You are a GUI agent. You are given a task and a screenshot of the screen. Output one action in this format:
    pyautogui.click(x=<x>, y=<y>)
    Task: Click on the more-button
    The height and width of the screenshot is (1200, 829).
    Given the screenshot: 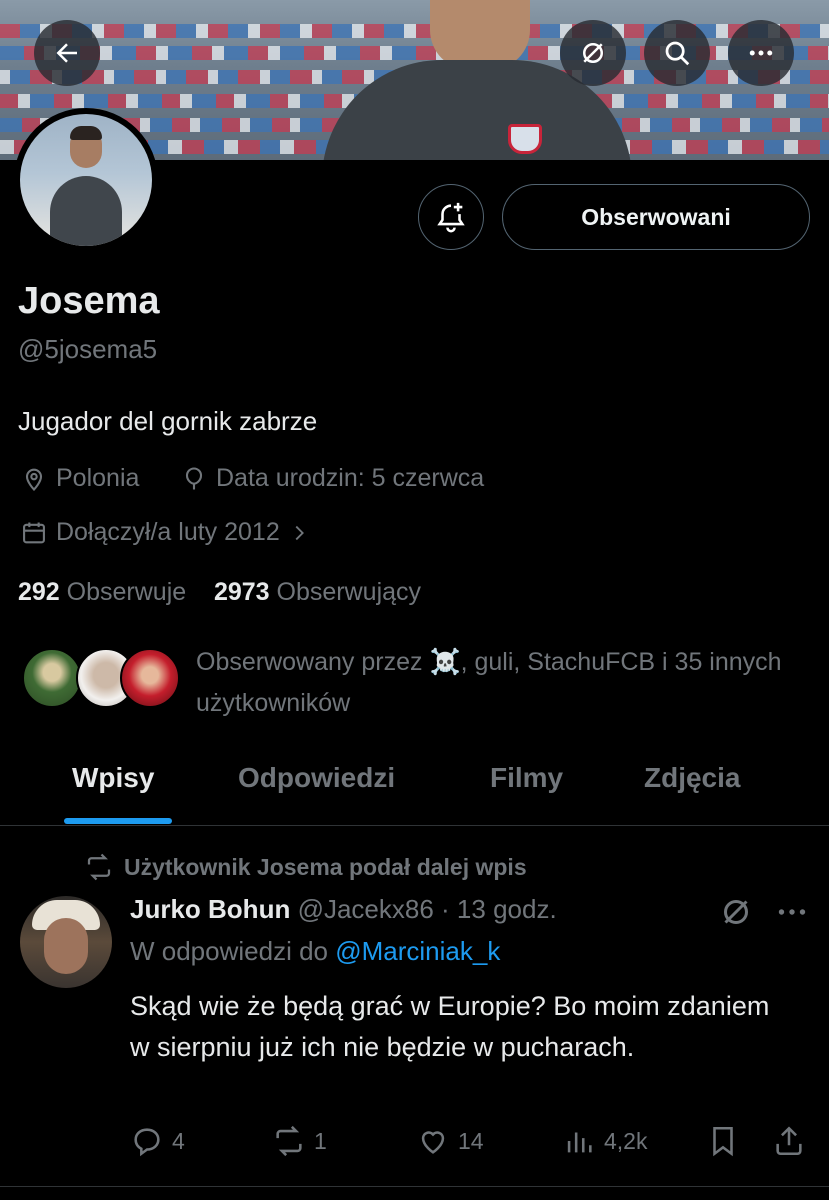 What is the action you would take?
    pyautogui.click(x=761, y=53)
    